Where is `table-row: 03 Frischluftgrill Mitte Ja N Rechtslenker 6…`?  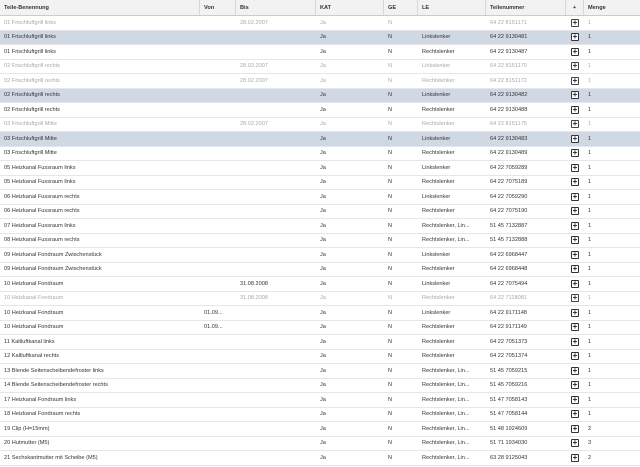 table-row: 03 Frischluftgrill Mitte Ja N Rechtslenker 6… is located at coordinates (320, 154).